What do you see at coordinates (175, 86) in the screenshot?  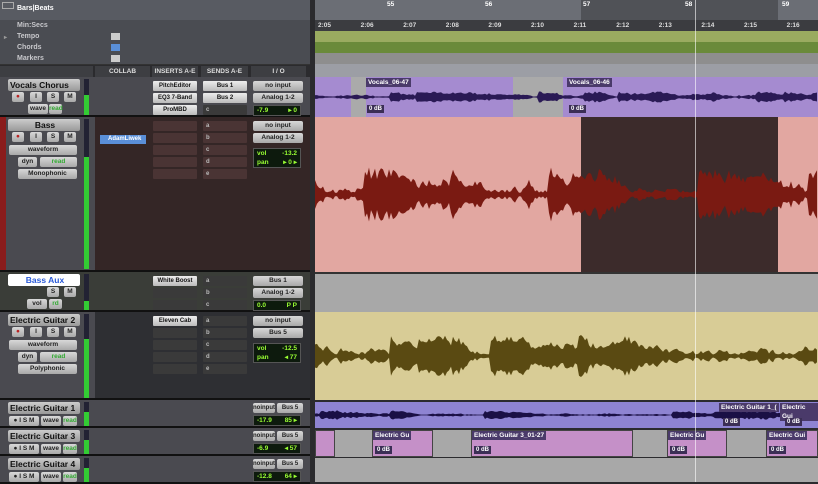 I see `insert-slot-a: PitchEditor` at bounding box center [175, 86].